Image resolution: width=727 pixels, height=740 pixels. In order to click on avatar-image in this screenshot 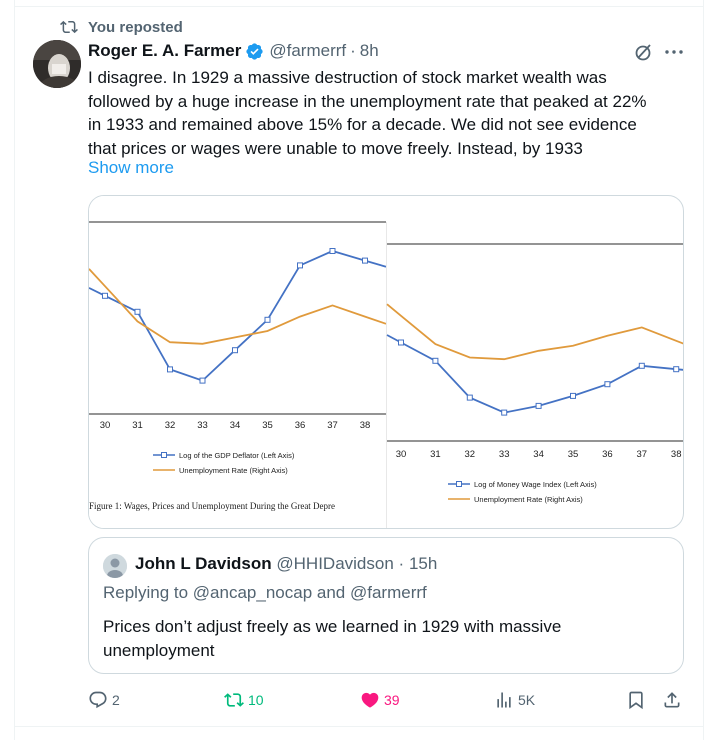, I will do `click(57, 64)`.